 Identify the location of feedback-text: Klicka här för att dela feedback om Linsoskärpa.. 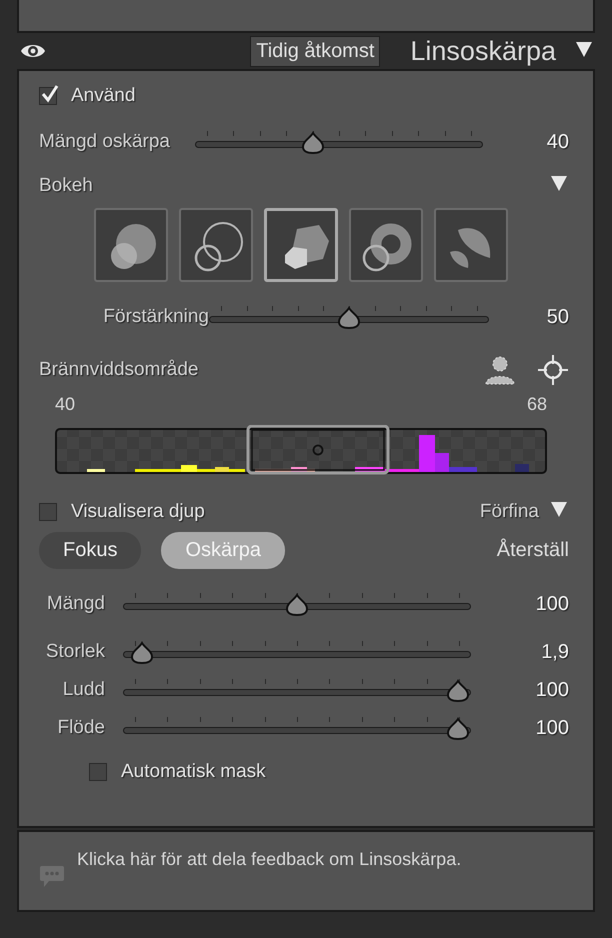
(269, 859).